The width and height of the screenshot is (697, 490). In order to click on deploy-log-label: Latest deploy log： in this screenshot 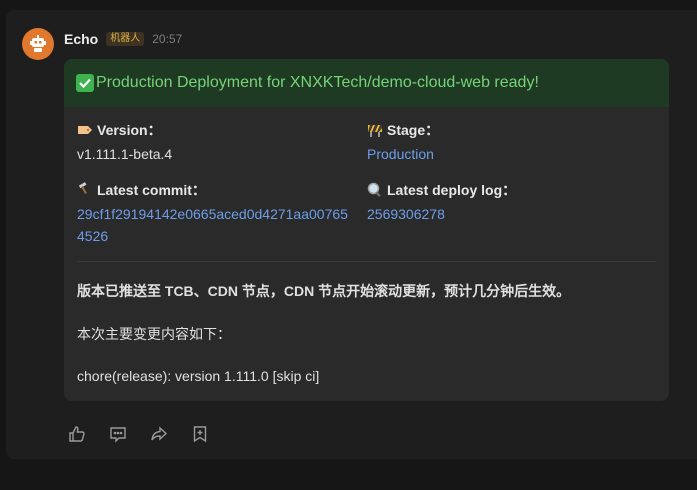, I will do `click(452, 190)`.